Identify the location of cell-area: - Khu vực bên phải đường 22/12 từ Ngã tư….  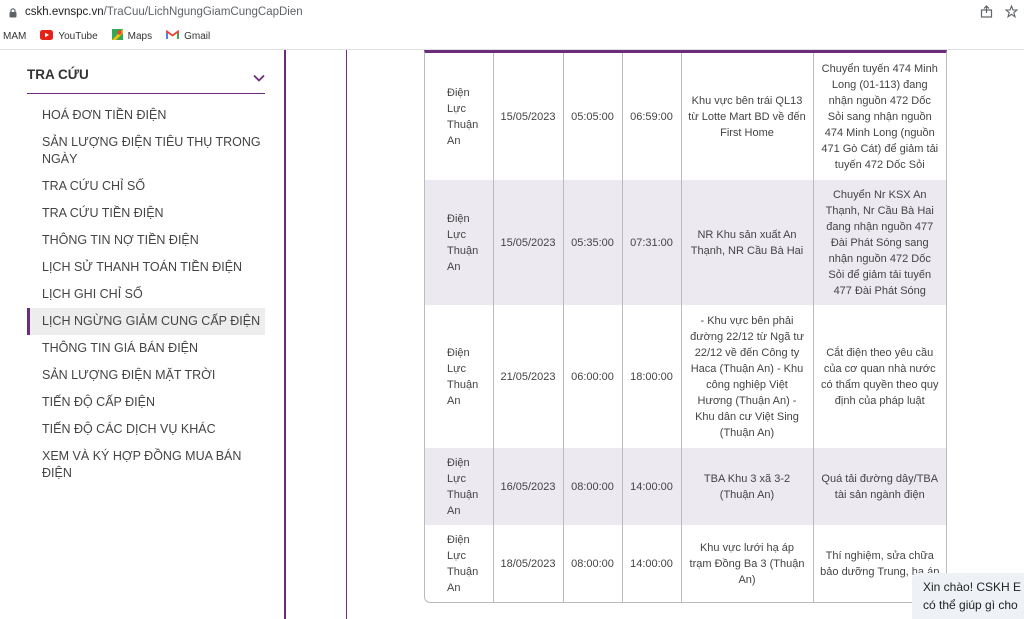
(747, 376).